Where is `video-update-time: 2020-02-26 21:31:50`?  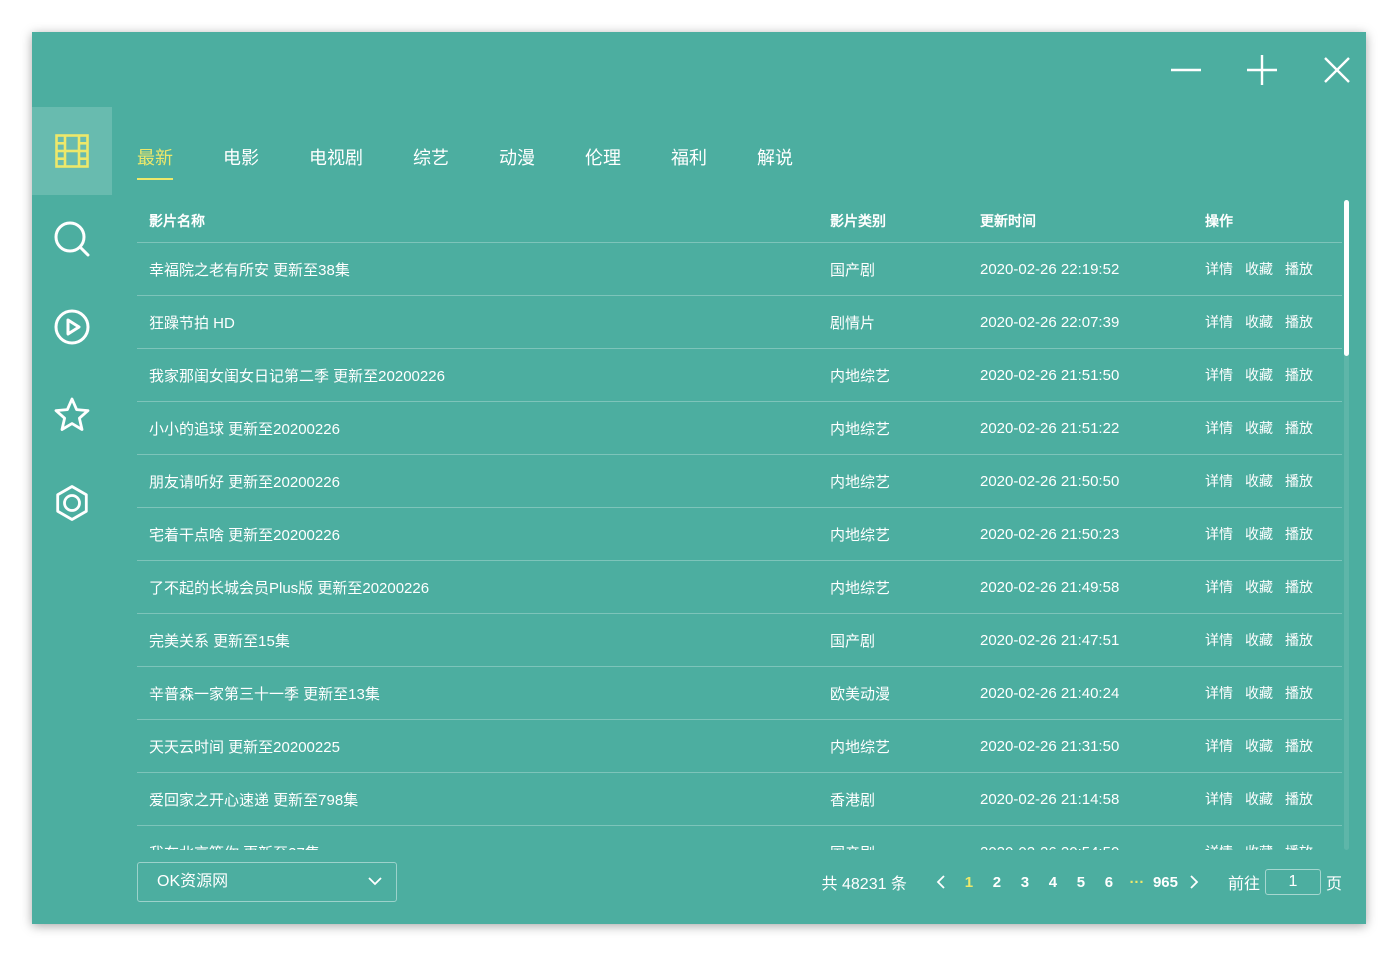 video-update-time: 2020-02-26 21:31:50 is located at coordinates (1050, 746).